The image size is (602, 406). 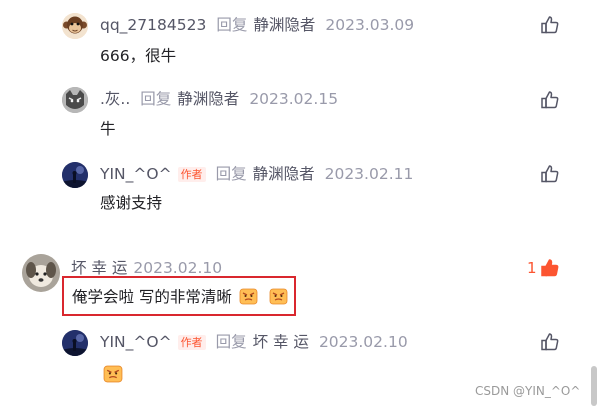 I want to click on comment-meta: 坏 幸 运 2023.02.10, so click(x=146, y=268).